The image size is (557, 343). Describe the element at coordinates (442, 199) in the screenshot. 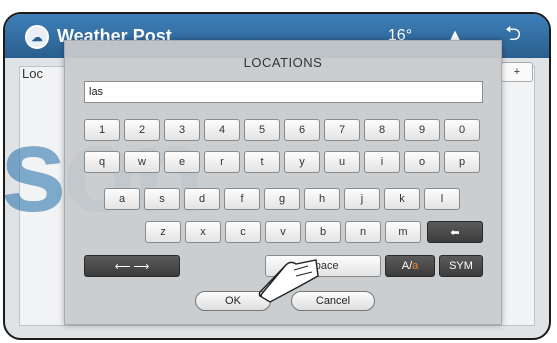

I see `key-l: l` at that location.